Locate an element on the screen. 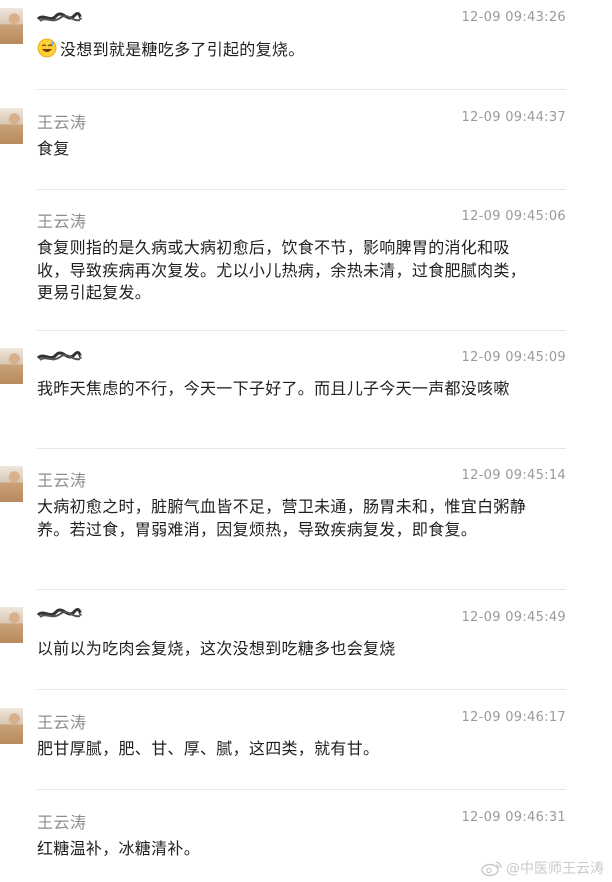  message-time: 12-09 09:46:31 is located at coordinates (513, 817).